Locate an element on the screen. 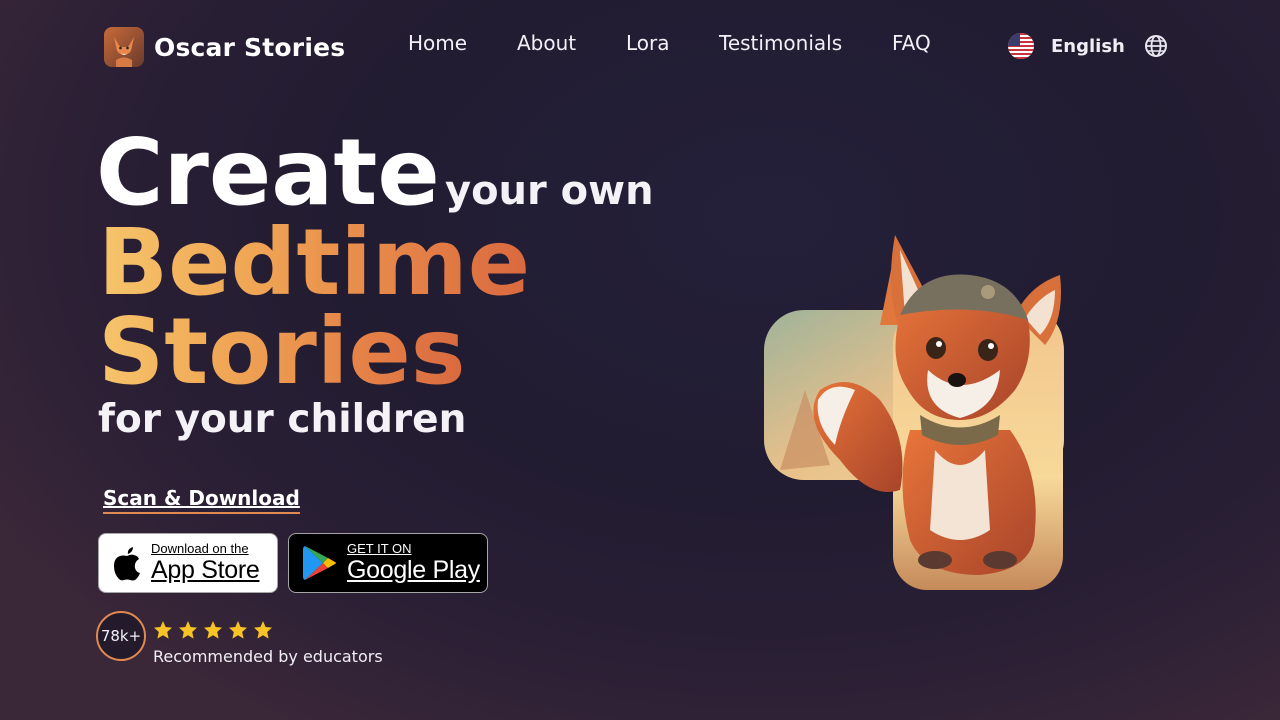 Image resolution: width=1280 pixels, height=720 pixels. language-selector: English is located at coordinates (1088, 46).